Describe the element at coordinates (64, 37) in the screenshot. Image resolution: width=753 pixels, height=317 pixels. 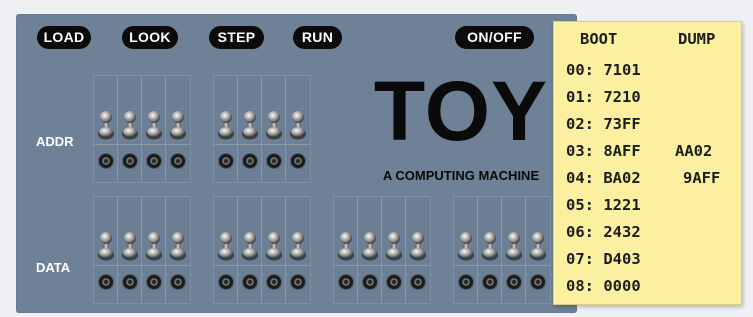
I see `load-button: LOAD` at that location.